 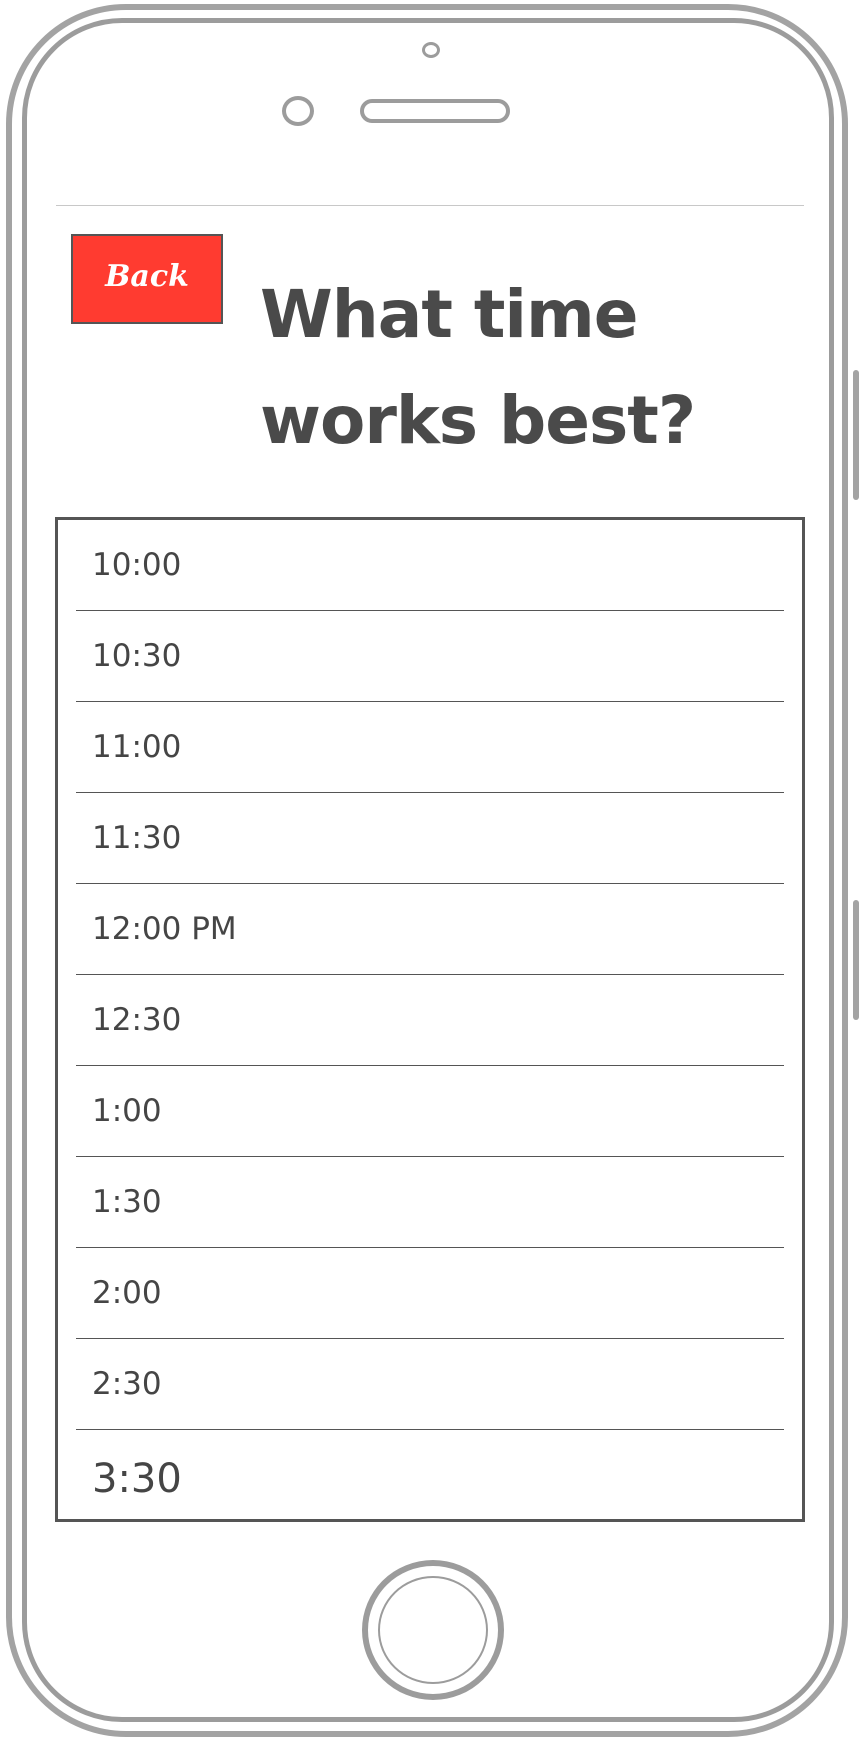 What do you see at coordinates (430, 1384) in the screenshot?
I see `time-slot-row: 2:30` at bounding box center [430, 1384].